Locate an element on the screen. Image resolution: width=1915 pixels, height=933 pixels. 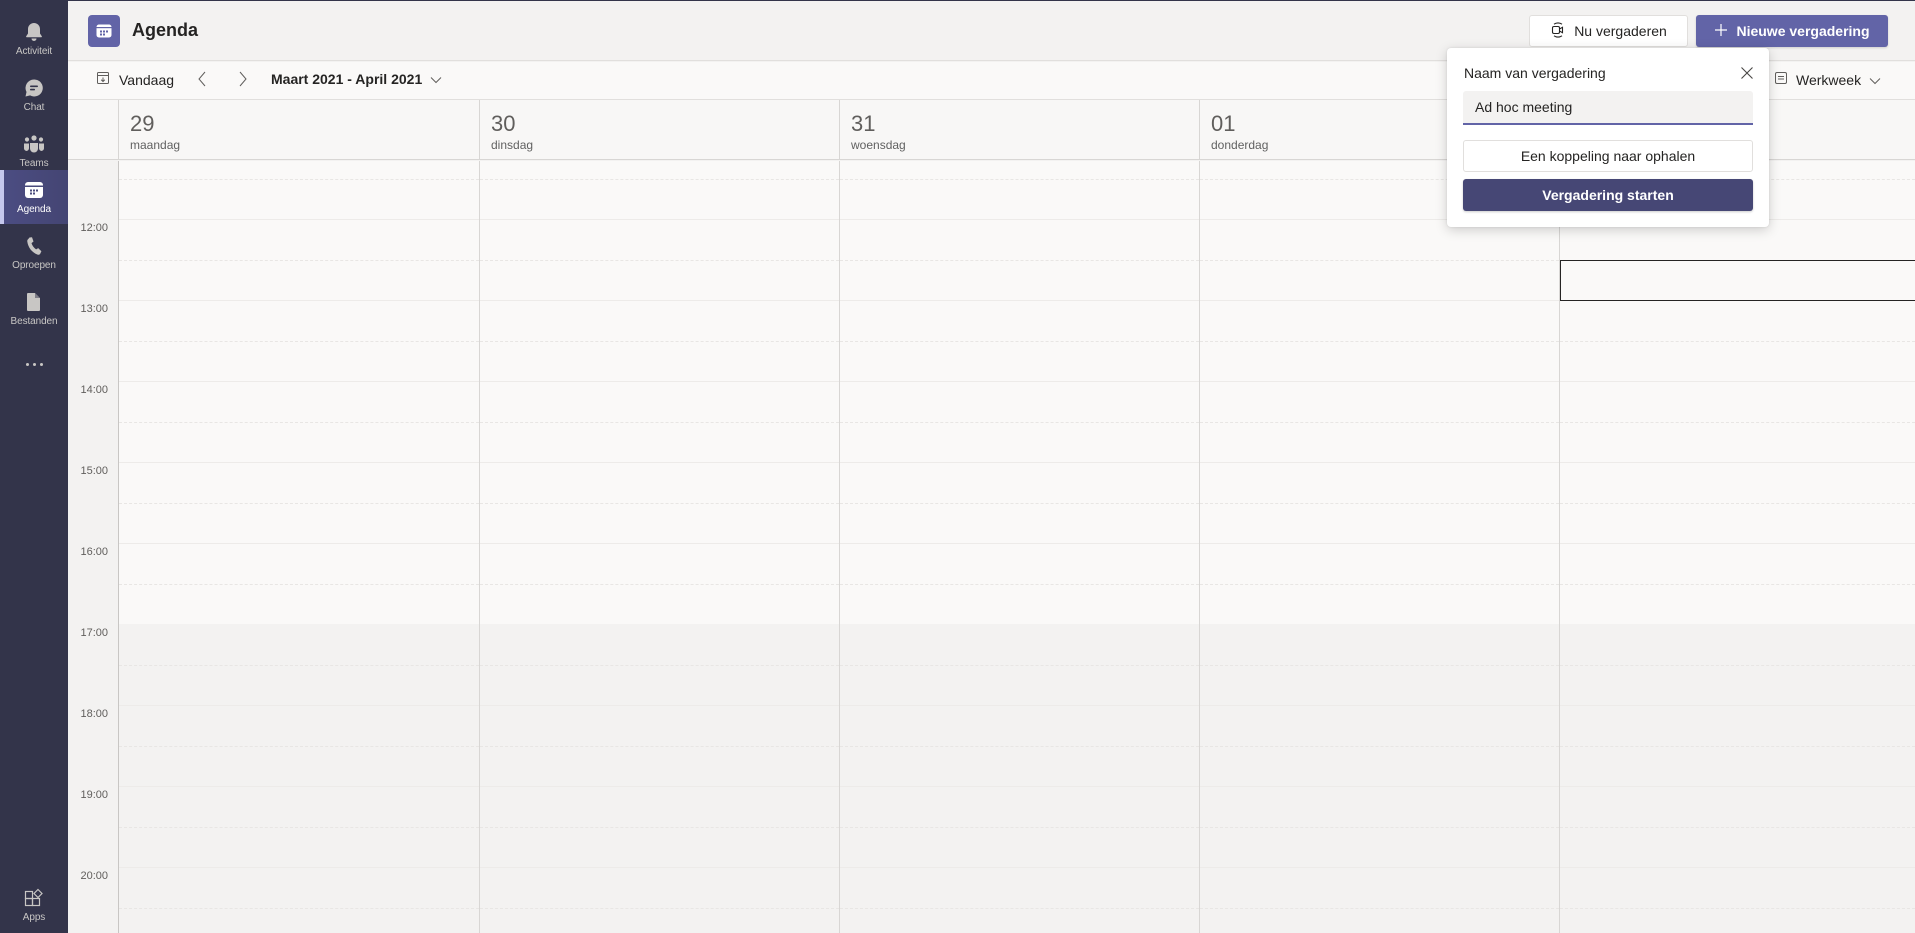
today-button: Vandaag is located at coordinates (135, 79).